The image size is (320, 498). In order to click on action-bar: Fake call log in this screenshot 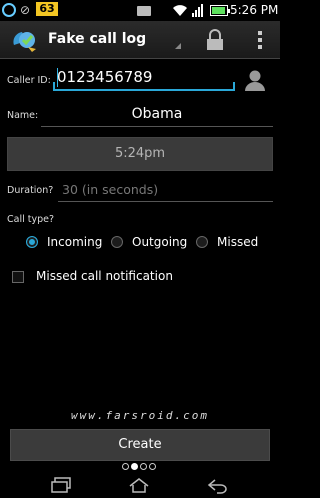, I will do `click(140, 40)`.